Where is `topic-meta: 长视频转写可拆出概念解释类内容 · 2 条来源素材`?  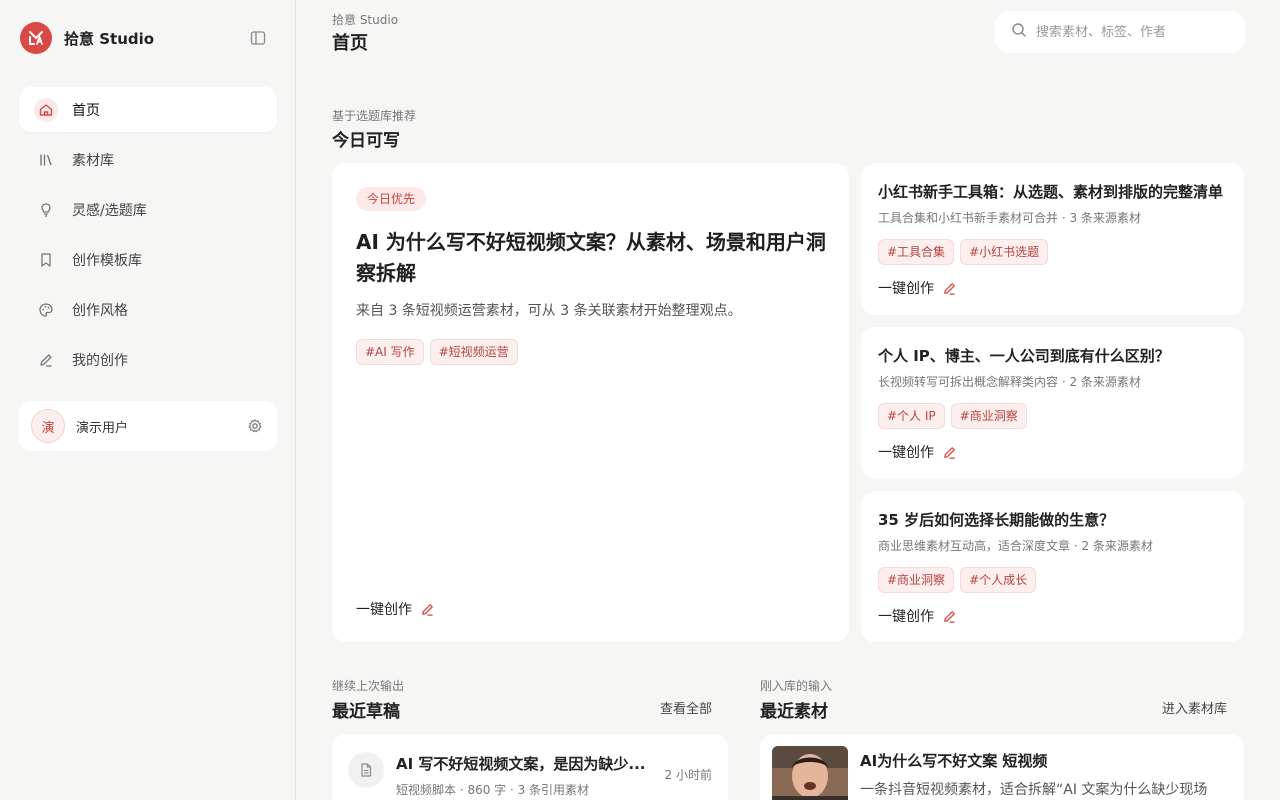
topic-meta: 长视频转写可拆出概念解释类内容 · 2 条来源素材 is located at coordinates (1009, 382).